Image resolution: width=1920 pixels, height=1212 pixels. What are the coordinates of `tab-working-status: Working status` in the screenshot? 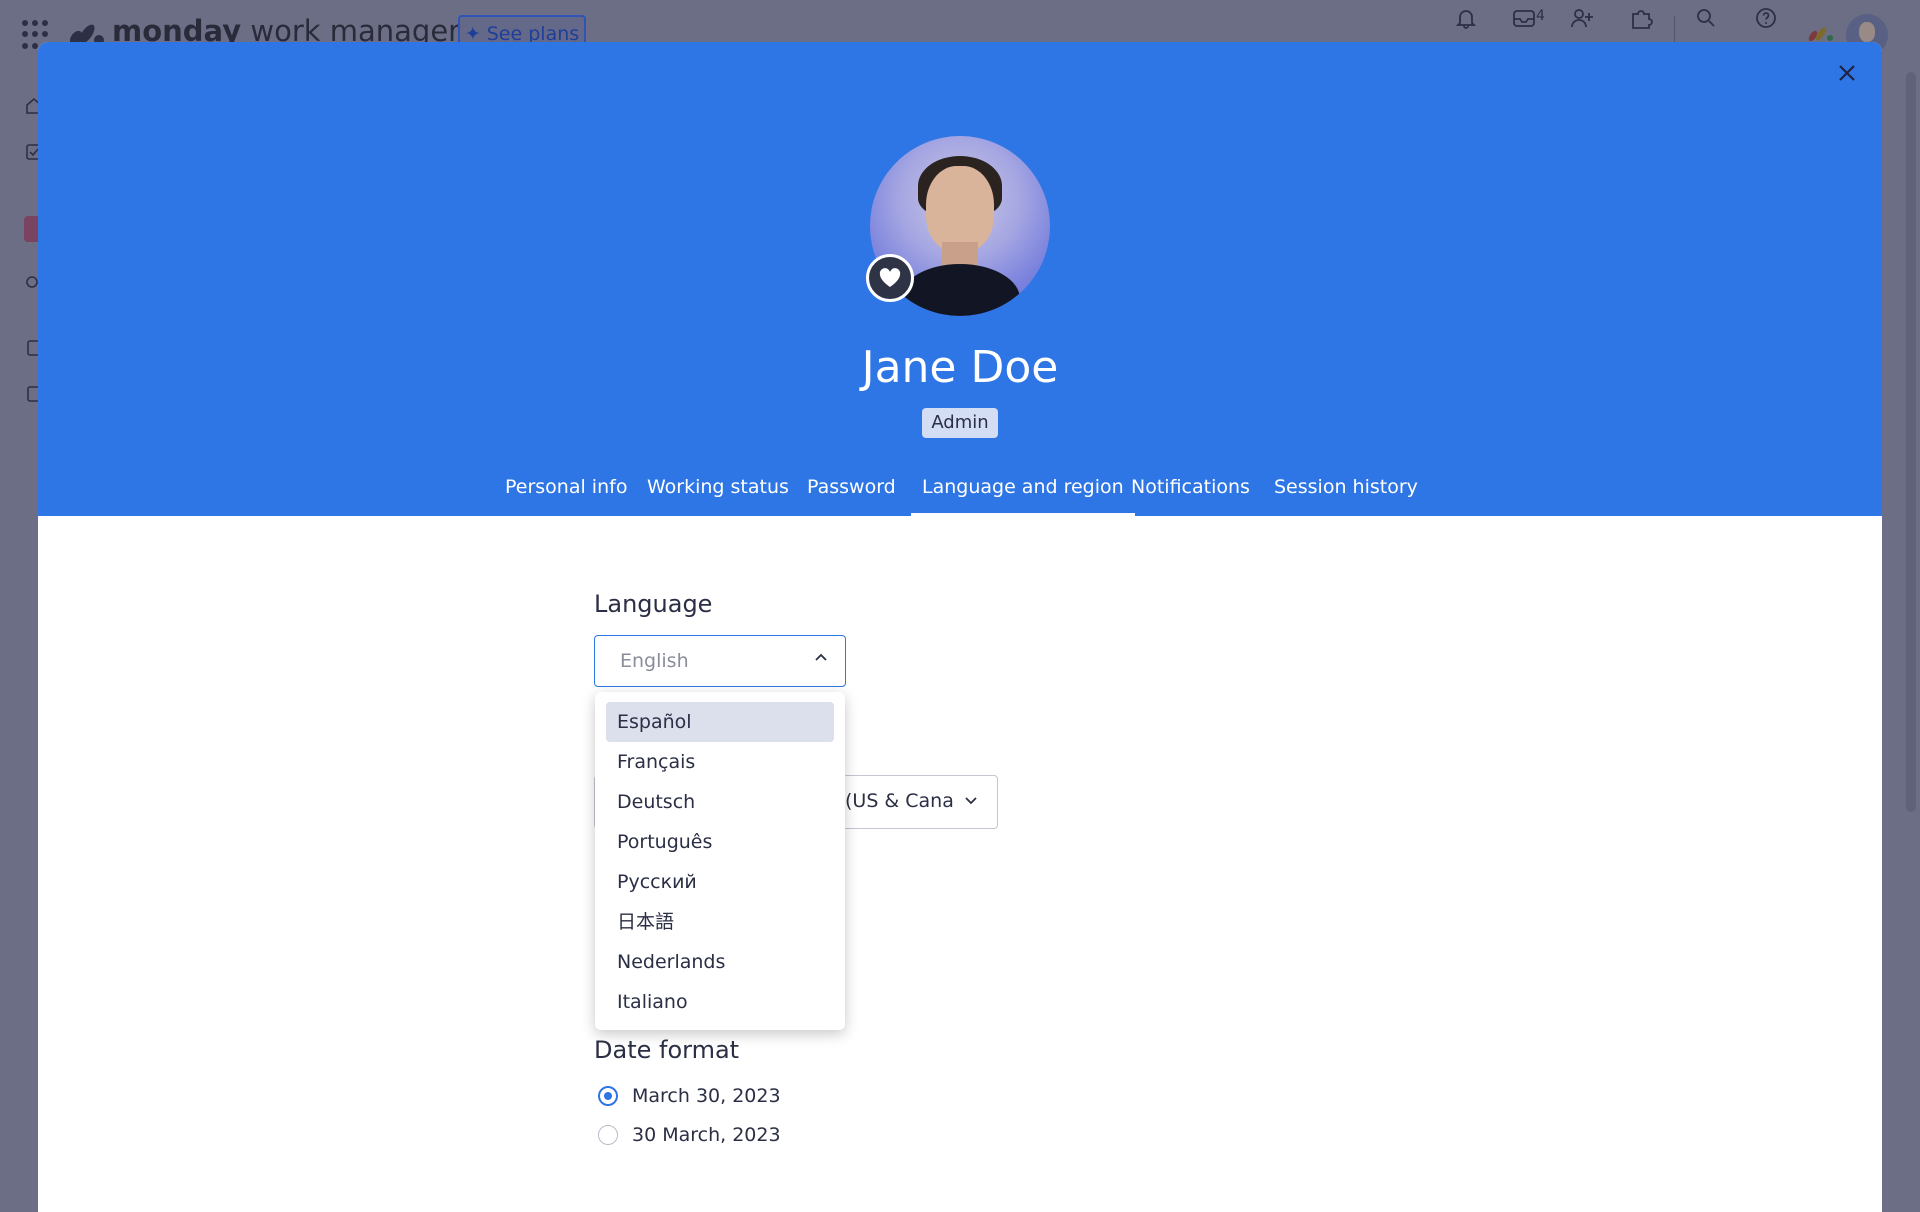 It's located at (718, 494).